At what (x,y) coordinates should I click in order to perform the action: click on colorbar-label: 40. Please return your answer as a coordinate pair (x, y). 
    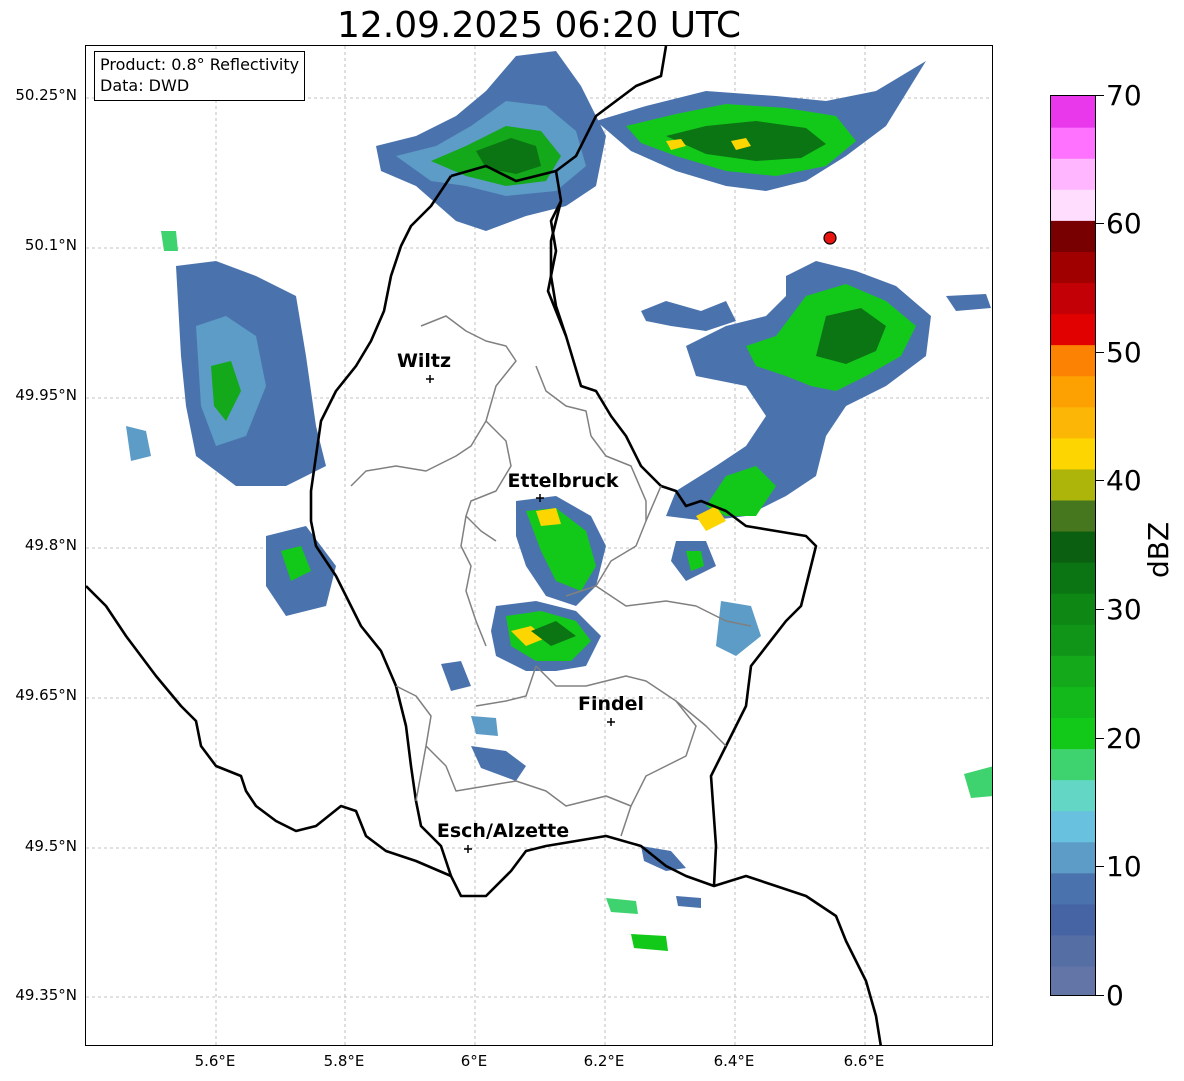
    Looking at the image, I should click on (1124, 480).